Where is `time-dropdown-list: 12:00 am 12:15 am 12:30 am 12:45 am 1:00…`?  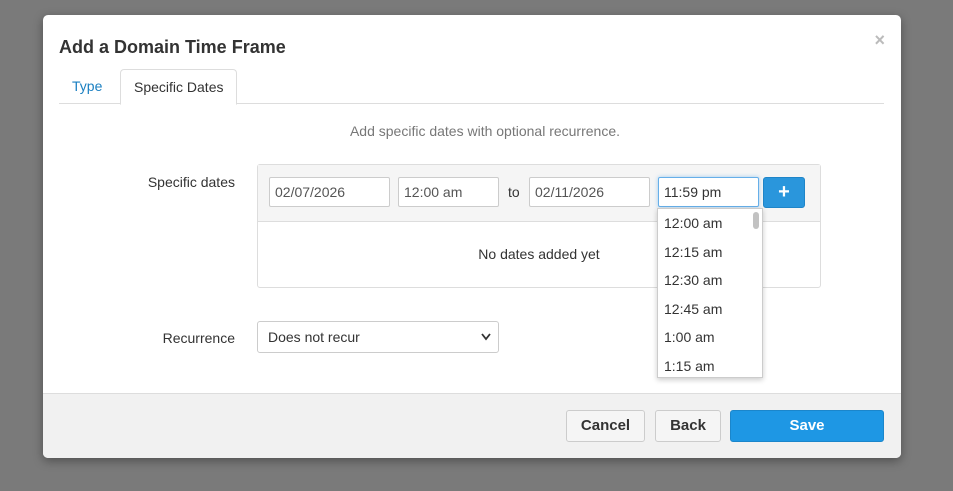 time-dropdown-list: 12:00 am 12:15 am 12:30 am 12:45 am 1:00… is located at coordinates (710, 293).